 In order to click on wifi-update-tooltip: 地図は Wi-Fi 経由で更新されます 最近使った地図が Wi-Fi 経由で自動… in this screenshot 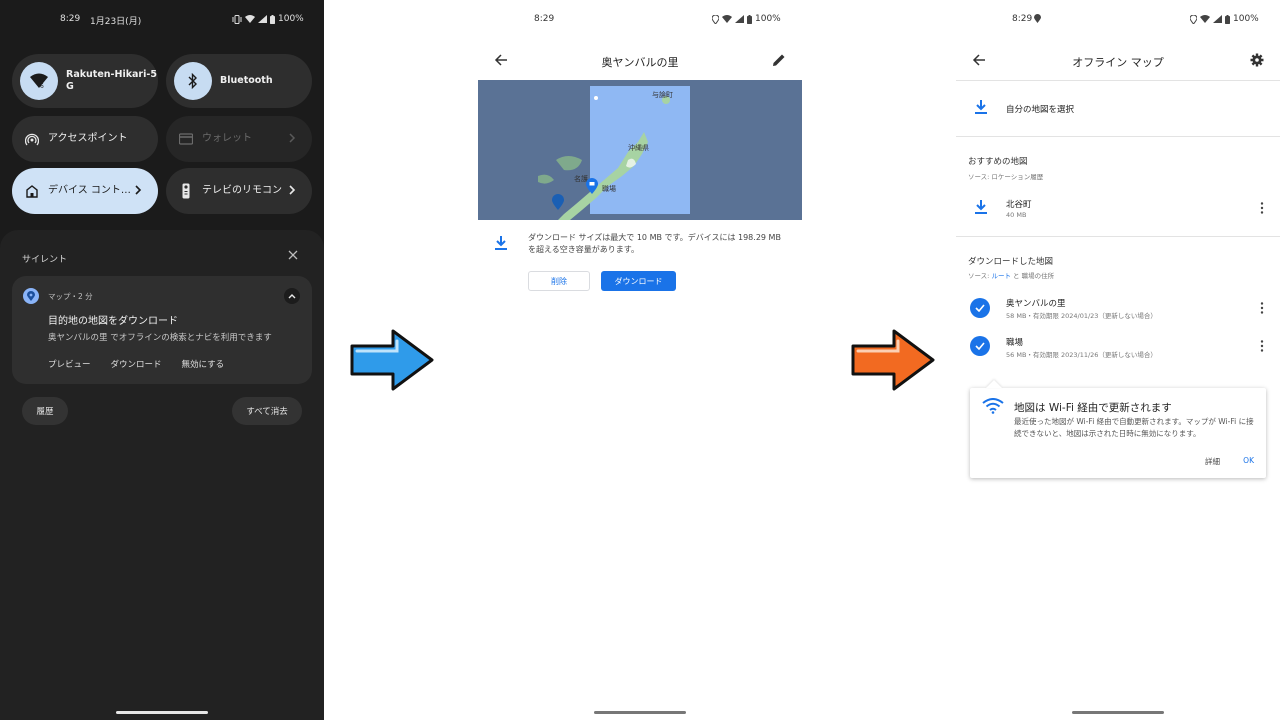, I will do `click(1118, 429)`.